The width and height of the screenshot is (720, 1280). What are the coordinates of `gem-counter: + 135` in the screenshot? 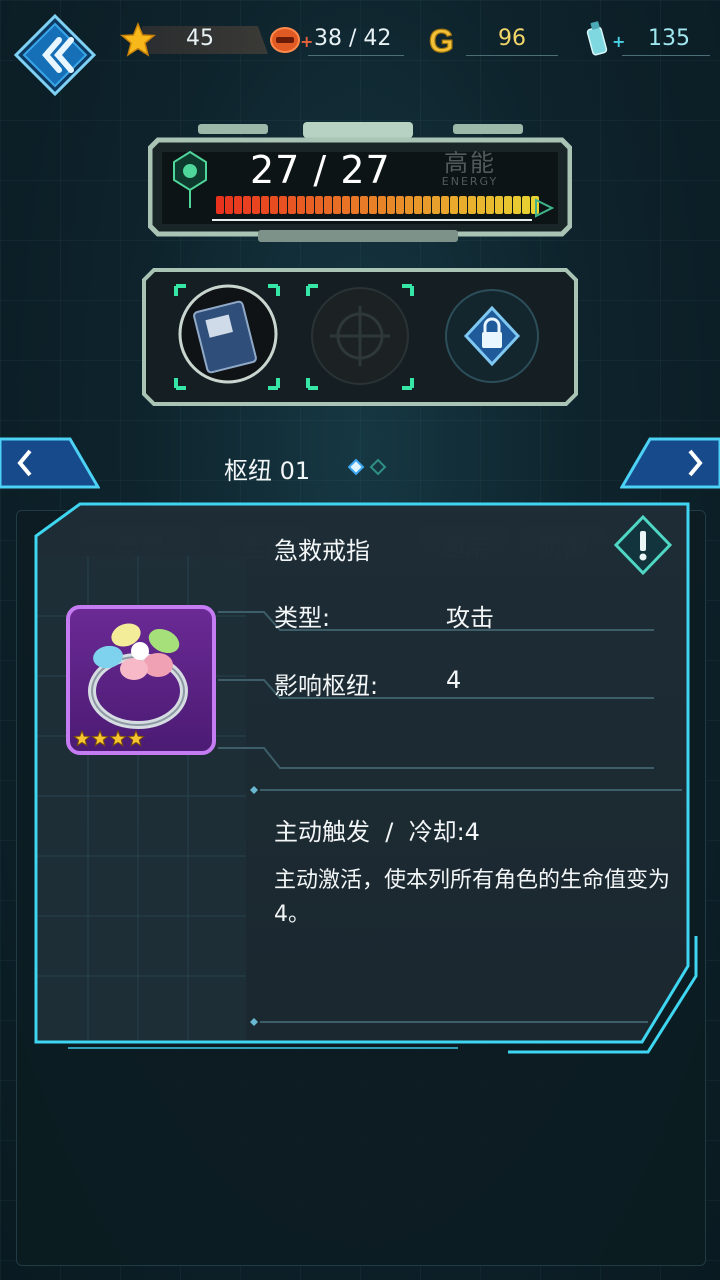 It's located at (647, 39).